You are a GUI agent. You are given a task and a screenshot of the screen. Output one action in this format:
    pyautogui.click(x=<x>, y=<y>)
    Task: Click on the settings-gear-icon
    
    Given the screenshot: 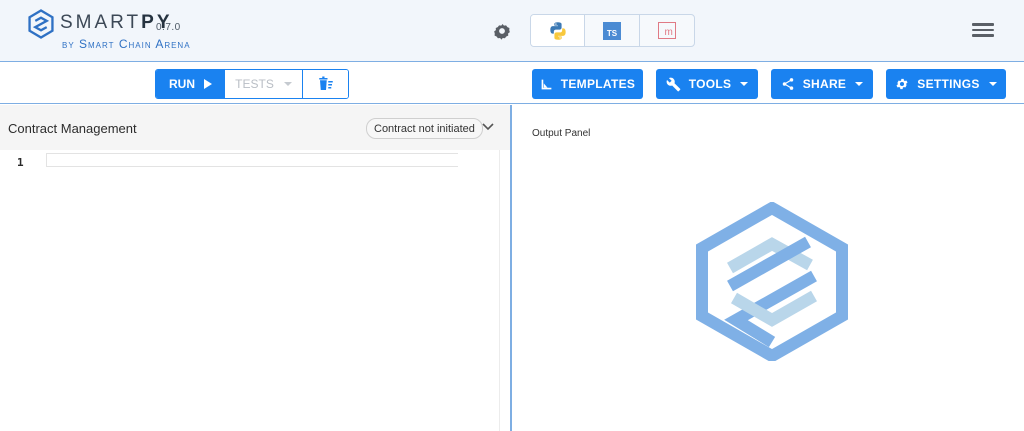 What is the action you would take?
    pyautogui.click(x=902, y=84)
    